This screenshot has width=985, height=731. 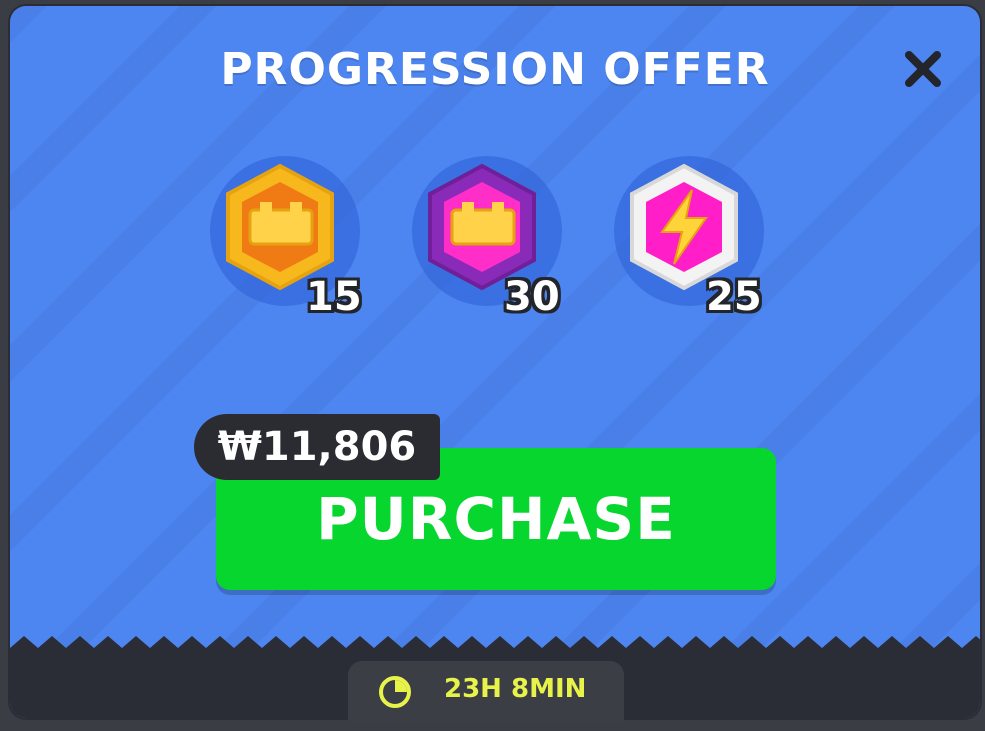 I want to click on price-value: ₩11,806, so click(x=317, y=447).